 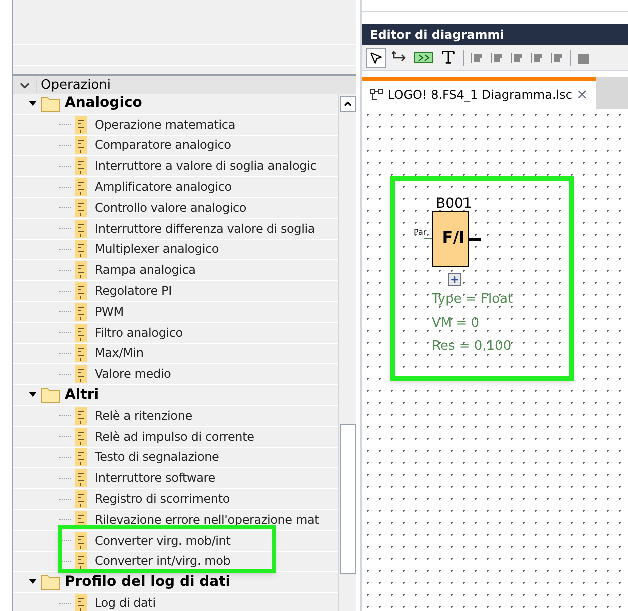 I want to click on tree-item: Regolatore PI, so click(x=133, y=291).